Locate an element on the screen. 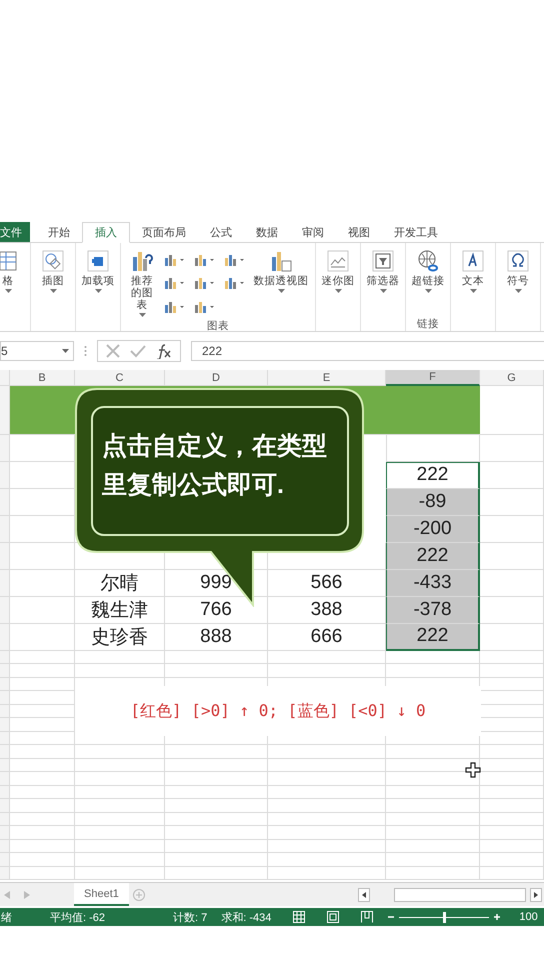 The image size is (544, 976). ribbon-button: 迷你图 is located at coordinates (338, 289).